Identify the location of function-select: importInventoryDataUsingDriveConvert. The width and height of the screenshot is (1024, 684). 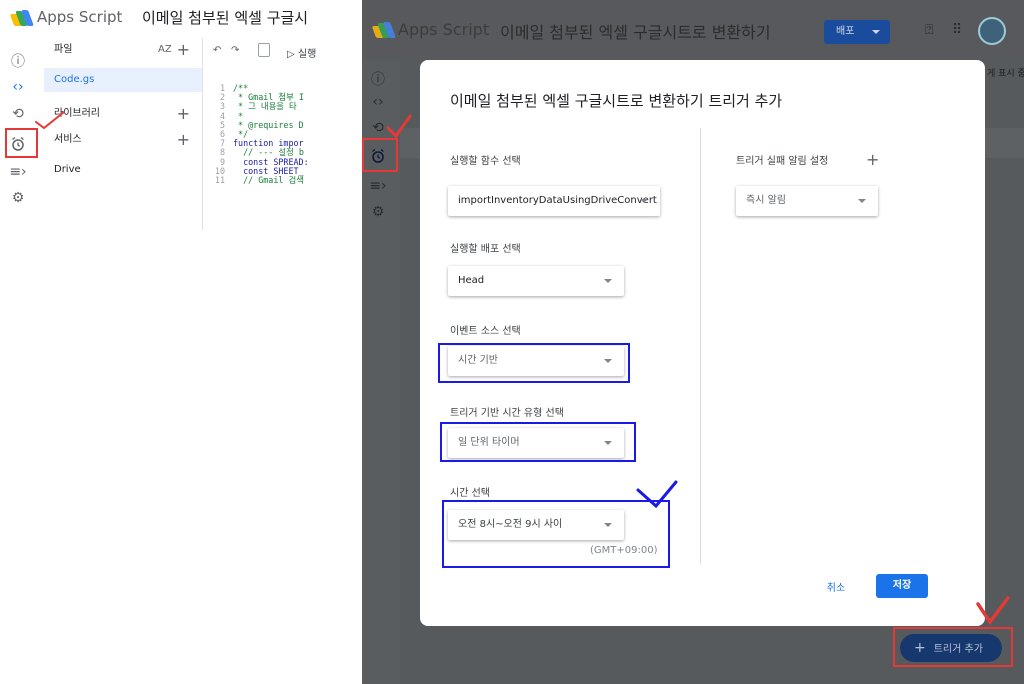
(554, 201).